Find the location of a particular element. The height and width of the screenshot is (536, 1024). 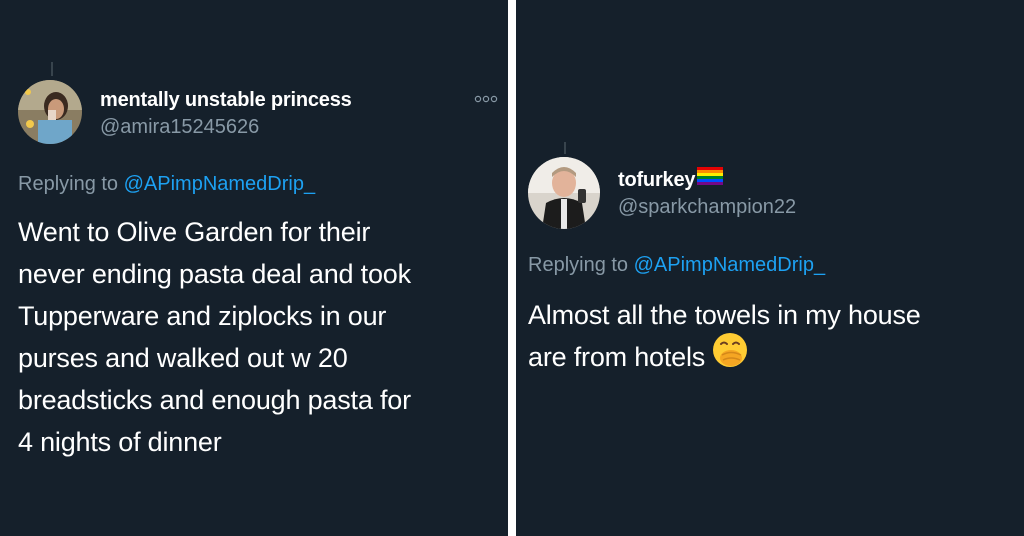

tweet-text-line: Almost all the towels in my house is located at coordinates (724, 315).